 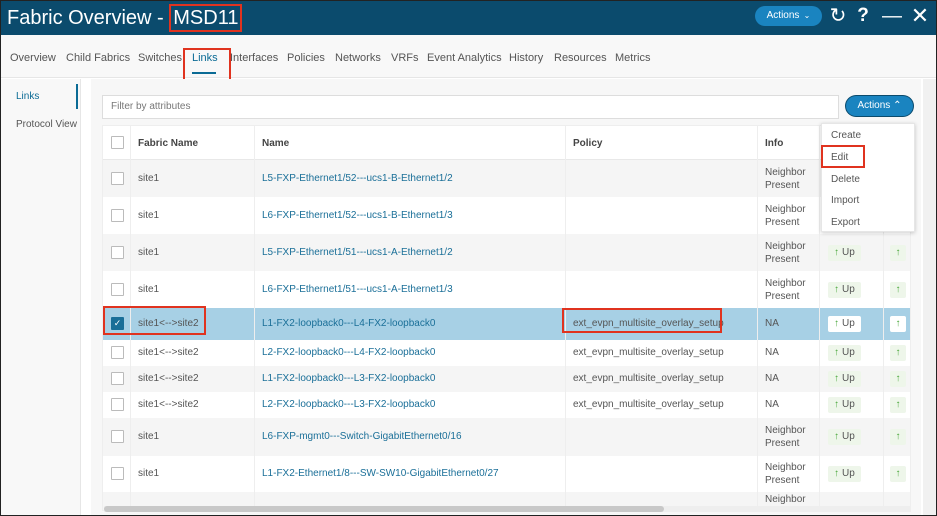 What do you see at coordinates (632, 58) in the screenshot?
I see `tab-metrics: Metrics` at bounding box center [632, 58].